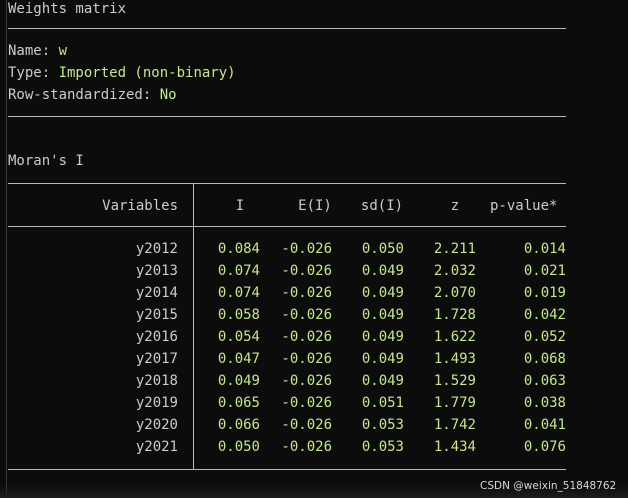  I want to click on header-variables: Variables, so click(140, 206).